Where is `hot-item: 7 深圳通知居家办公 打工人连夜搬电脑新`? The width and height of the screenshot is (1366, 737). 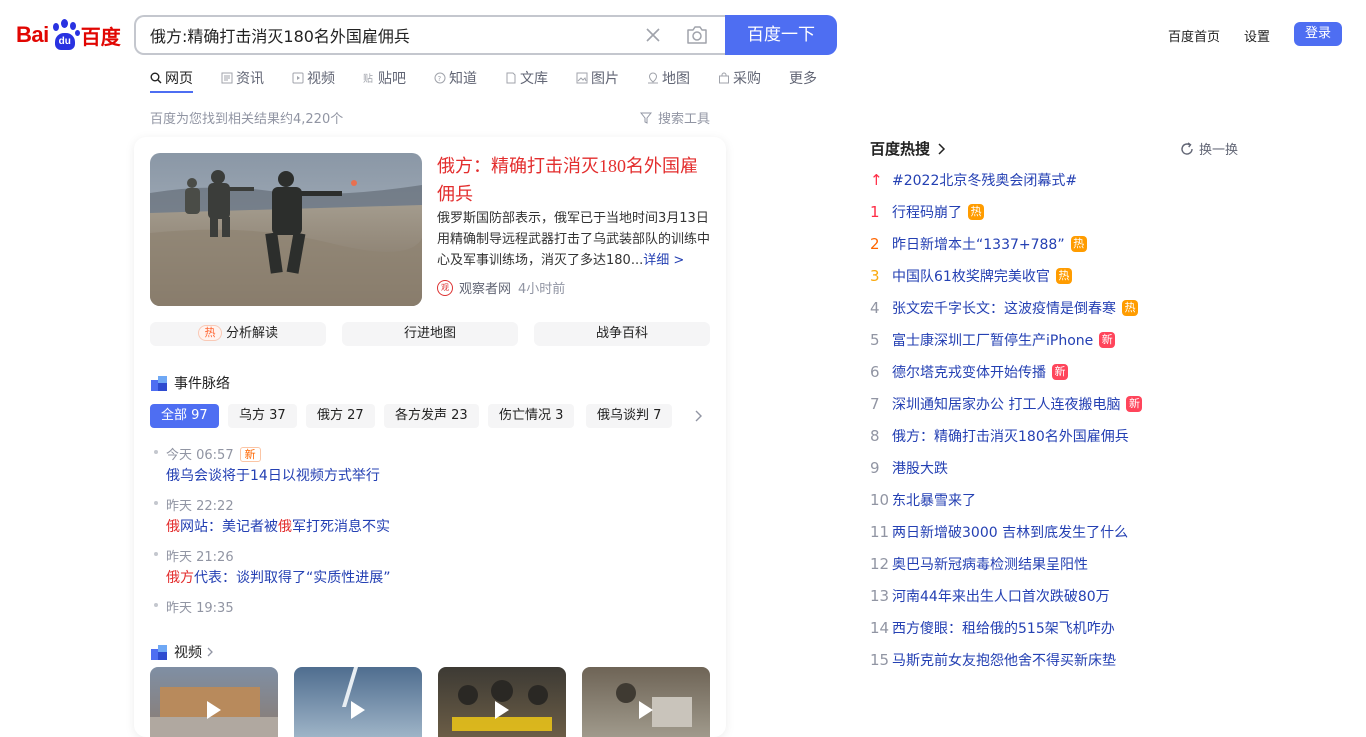
hot-item: 7 深圳通知居家办公 打工人连夜搬电脑新 is located at coordinates (1005, 404).